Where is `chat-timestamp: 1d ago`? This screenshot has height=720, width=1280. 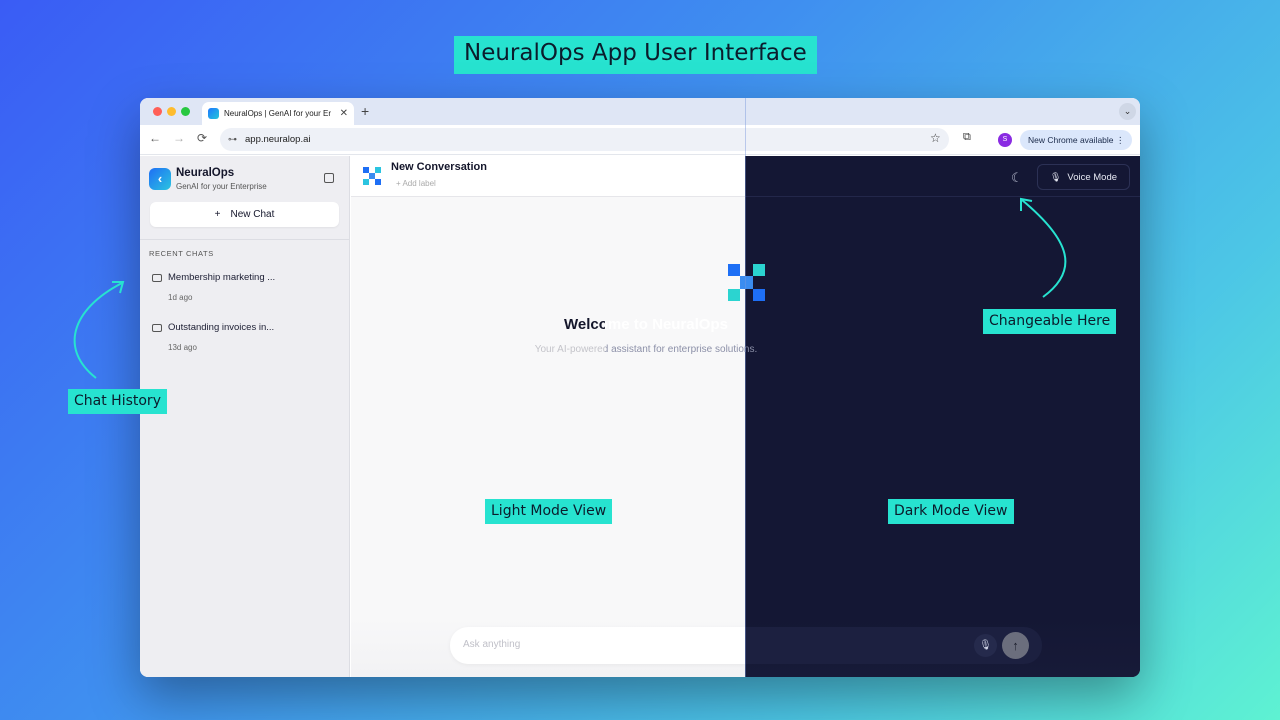 chat-timestamp: 1d ago is located at coordinates (180, 297).